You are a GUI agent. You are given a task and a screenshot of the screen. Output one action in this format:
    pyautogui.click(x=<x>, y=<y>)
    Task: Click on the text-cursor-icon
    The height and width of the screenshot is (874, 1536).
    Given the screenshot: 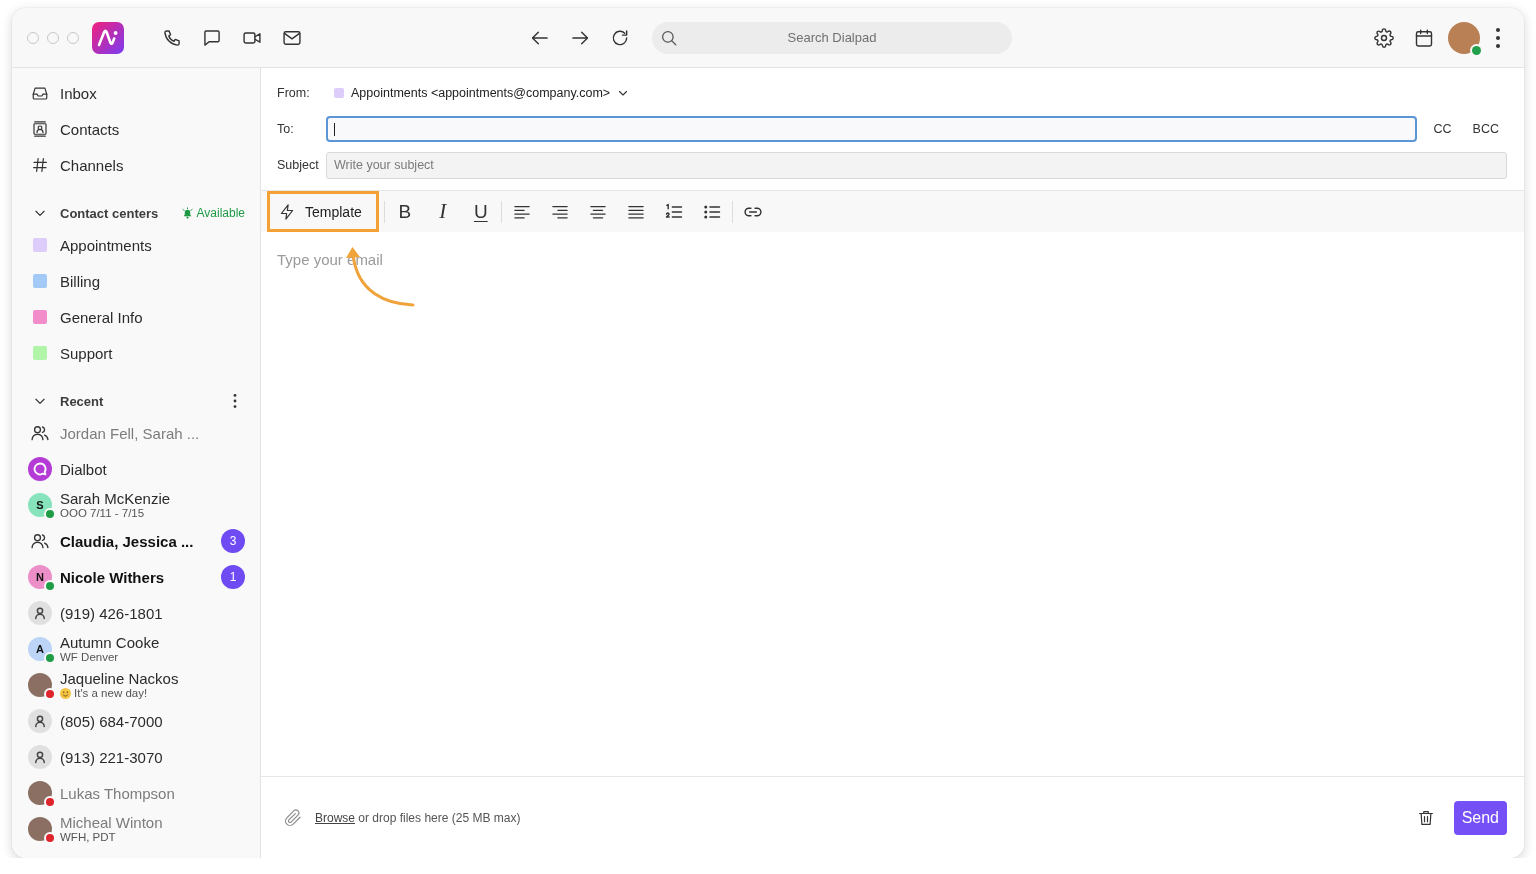 What is the action you would take?
    pyautogui.click(x=334, y=129)
    